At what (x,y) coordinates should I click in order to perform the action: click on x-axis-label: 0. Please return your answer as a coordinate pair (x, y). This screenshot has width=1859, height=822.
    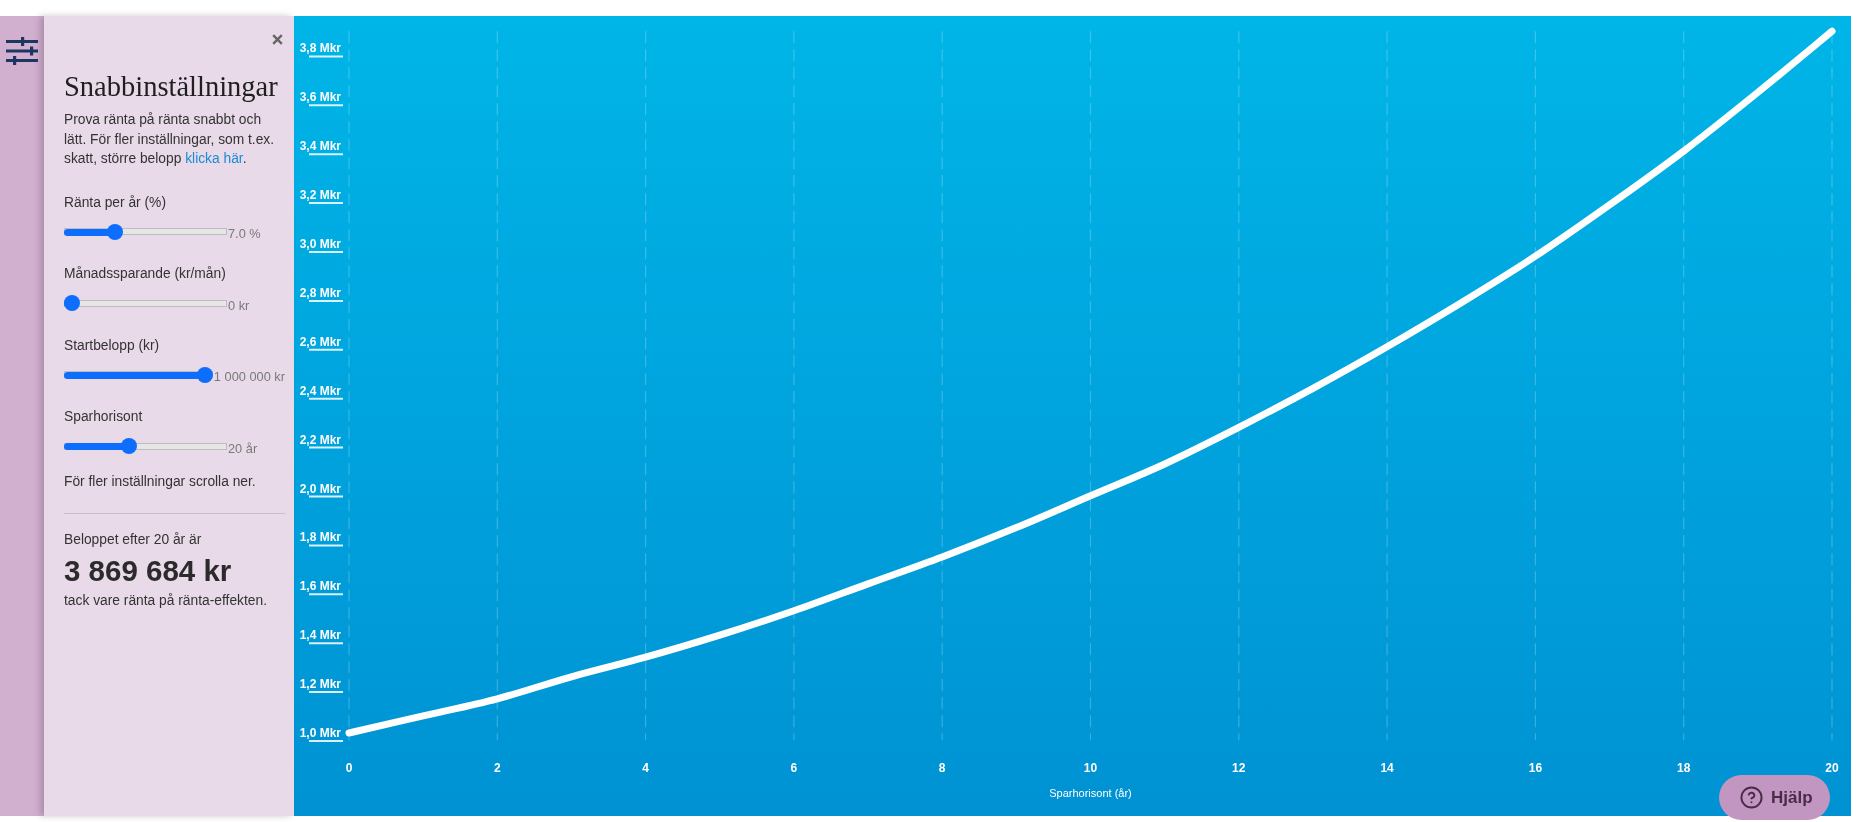
    Looking at the image, I should click on (349, 768).